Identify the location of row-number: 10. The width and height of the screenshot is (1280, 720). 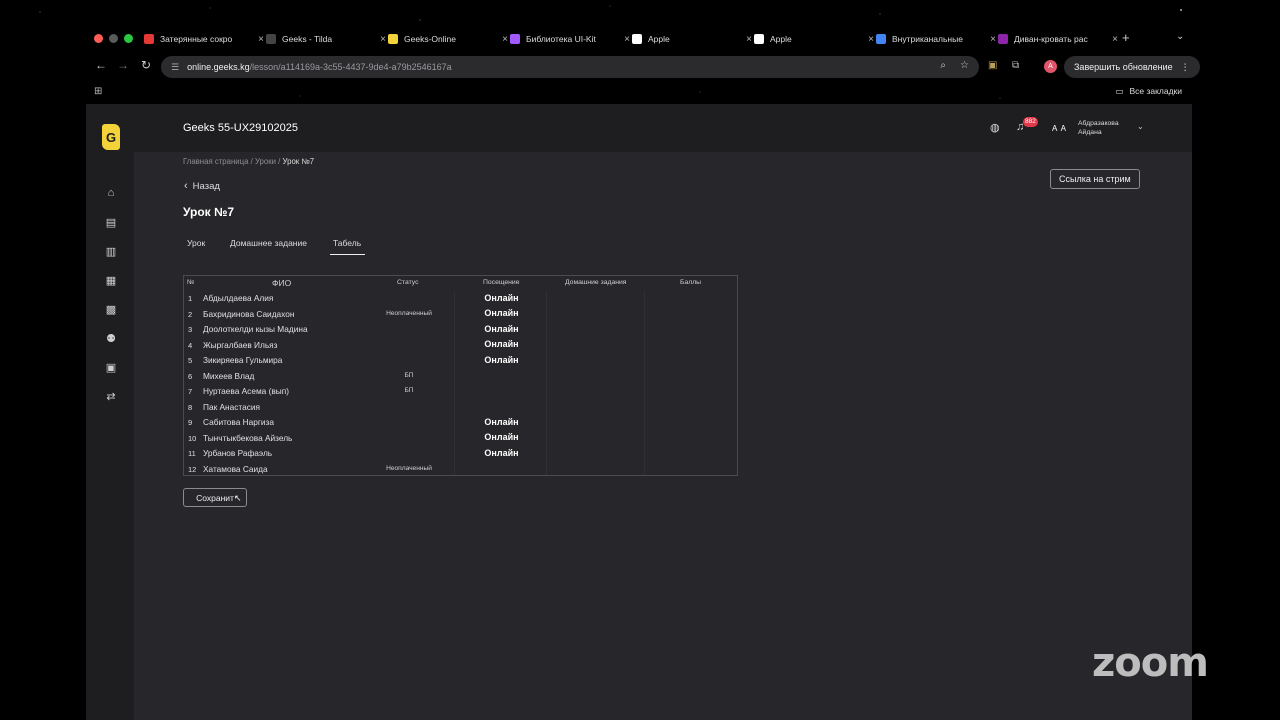
(192, 438).